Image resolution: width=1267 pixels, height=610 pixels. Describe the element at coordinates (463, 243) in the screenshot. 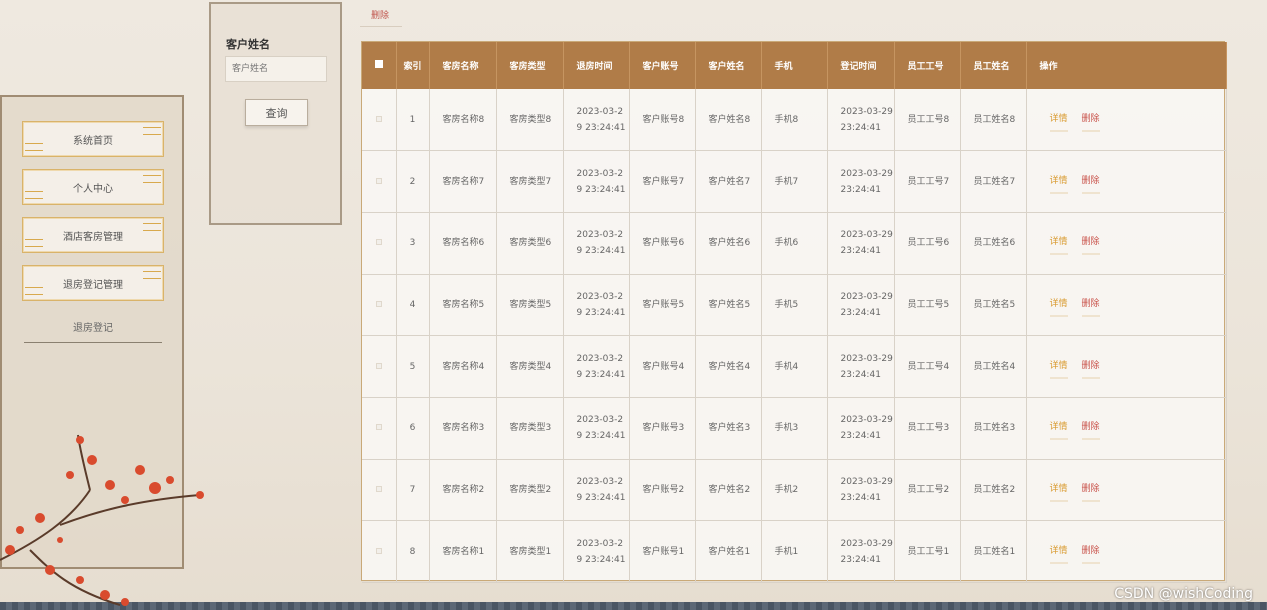

I see `cell-room-name: 客房名称6` at that location.